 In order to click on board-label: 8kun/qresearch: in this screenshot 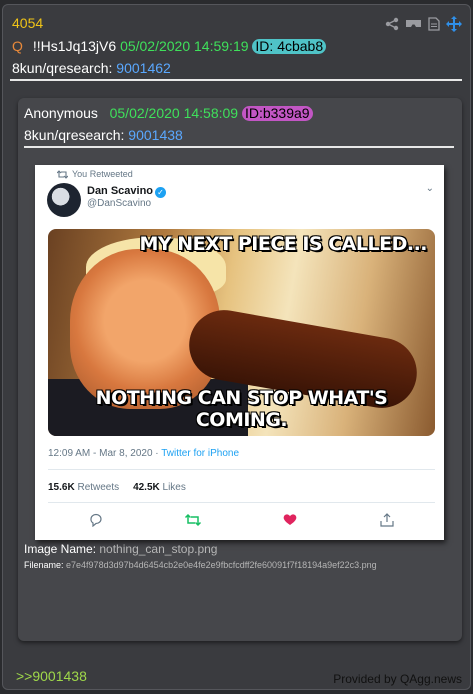, I will do `click(62, 68)`.